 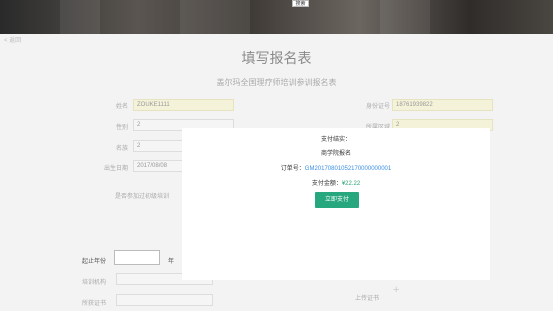 I want to click on top-banner, so click(x=276, y=17).